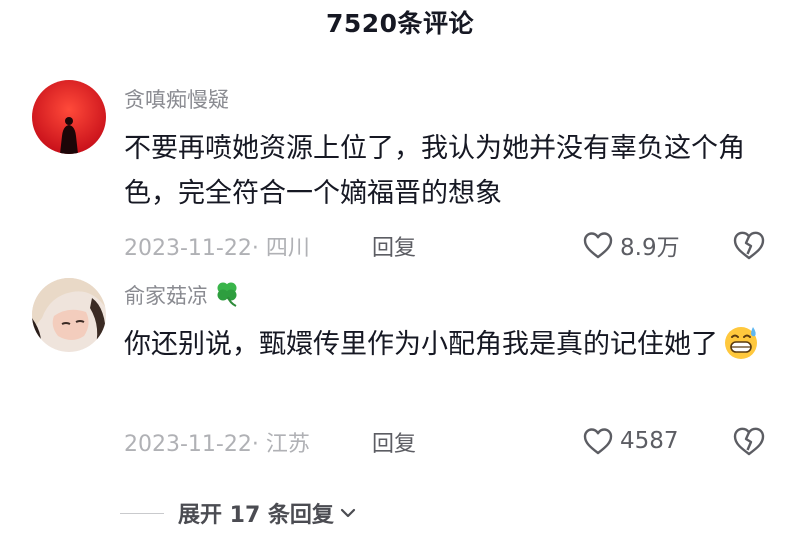 The image size is (800, 534). Describe the element at coordinates (434, 171) in the screenshot. I see `comment-text: 不要再喷她资源上位了，我认为她并没有辜负这个角色，完全符合一个嫡福晋的想象` at that location.